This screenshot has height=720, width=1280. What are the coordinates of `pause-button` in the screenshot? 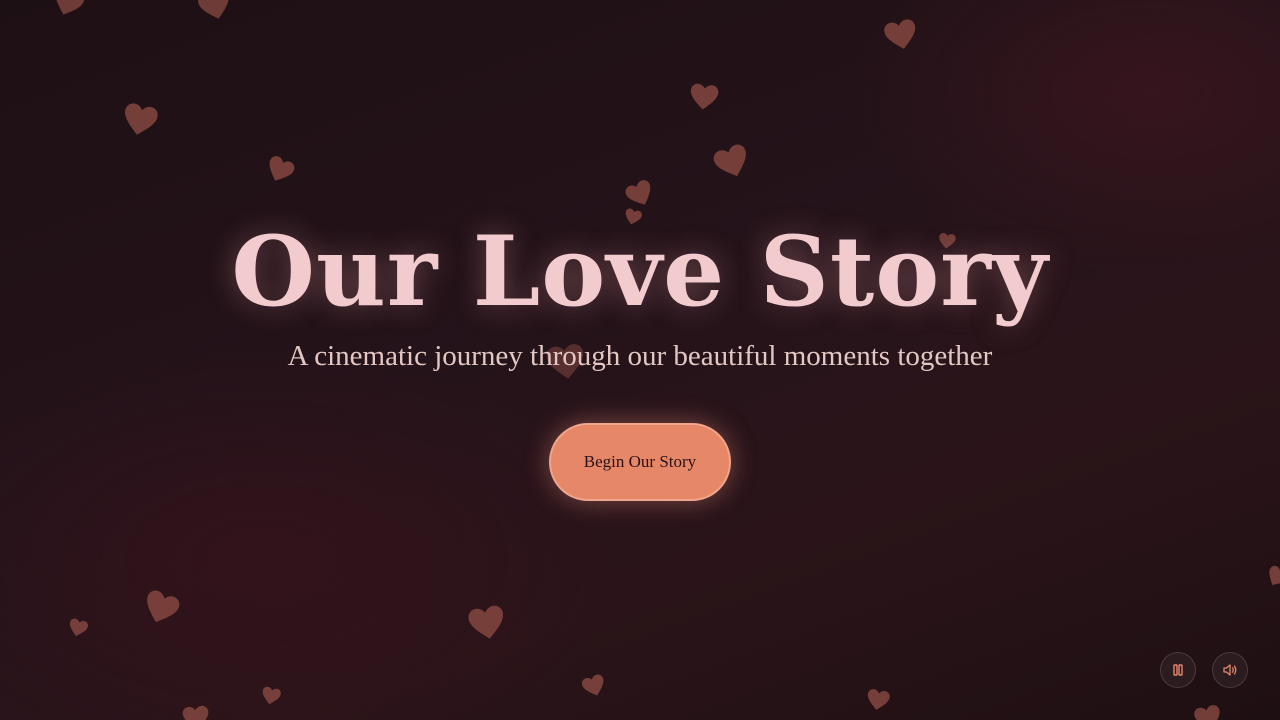 It's located at (1178, 670).